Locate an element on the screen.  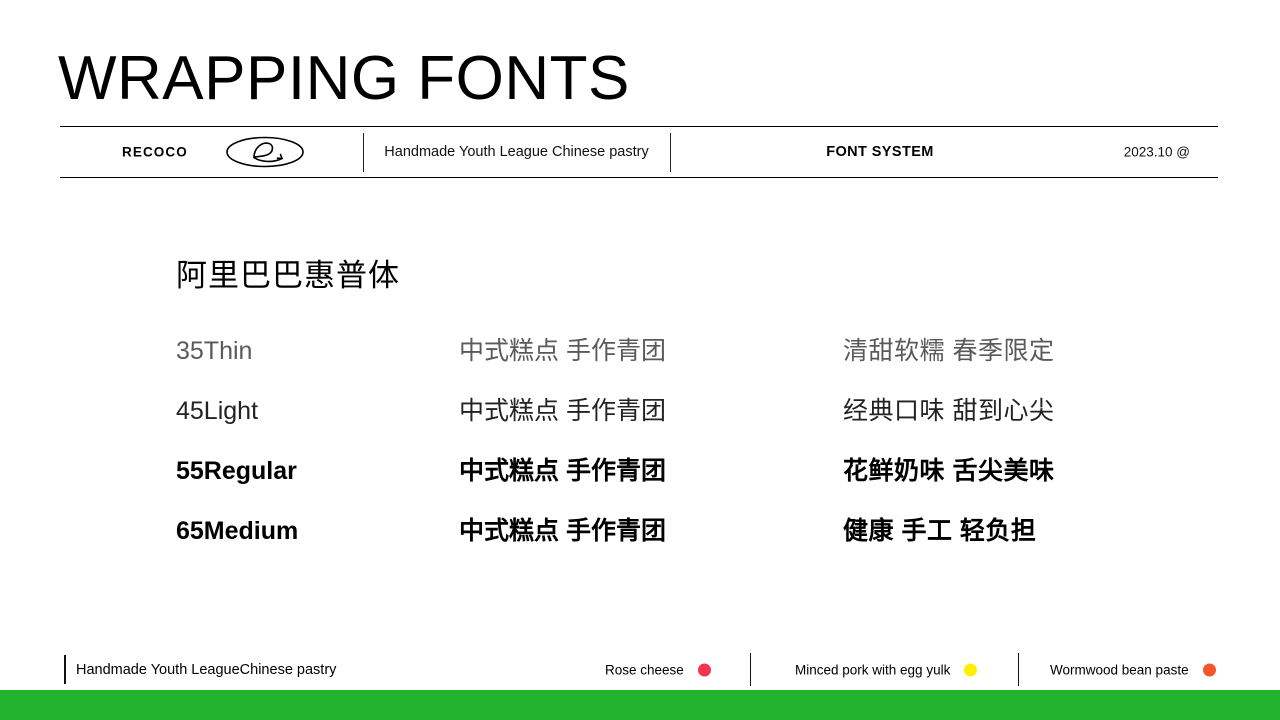
flavor-item-rose-cheese: Rose cheese is located at coordinates (658, 670).